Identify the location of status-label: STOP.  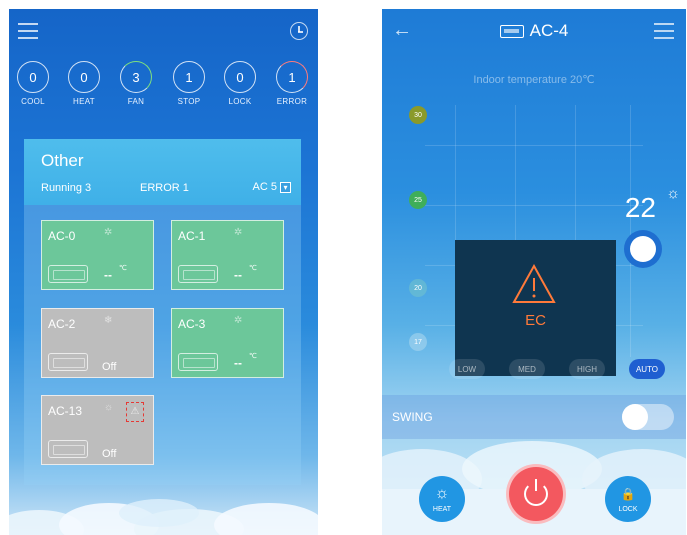
(189, 101).